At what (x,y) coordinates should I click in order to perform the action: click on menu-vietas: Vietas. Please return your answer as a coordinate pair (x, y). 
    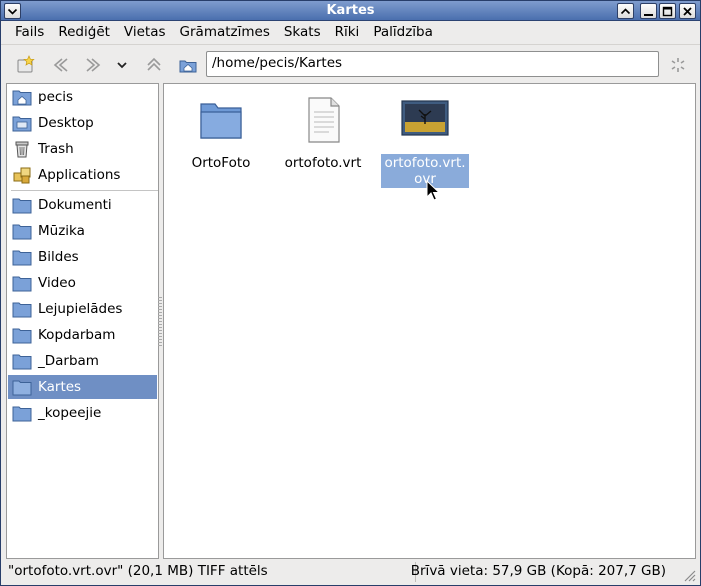
    Looking at the image, I should click on (145, 32).